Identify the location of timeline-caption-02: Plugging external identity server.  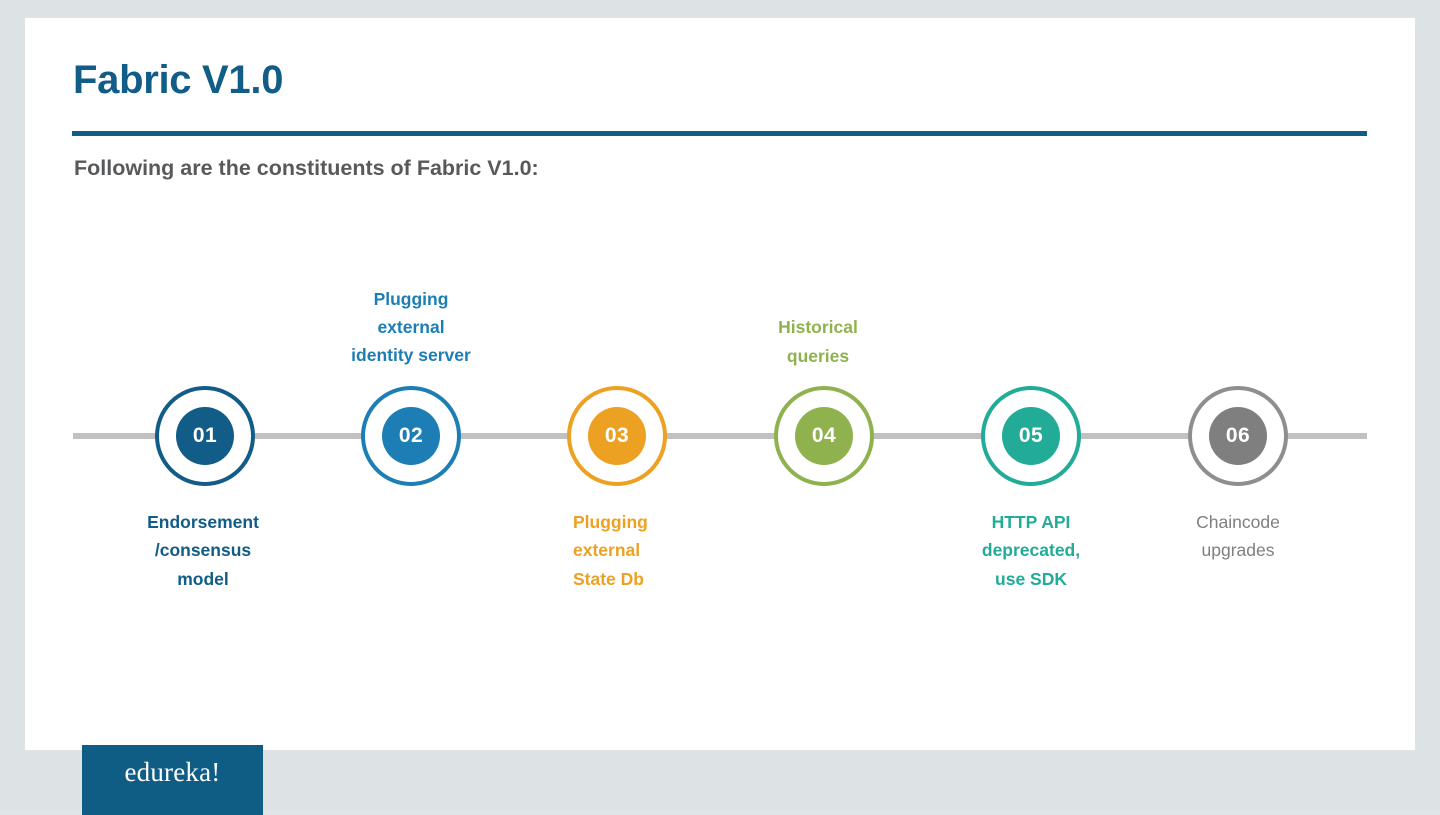
(411, 327).